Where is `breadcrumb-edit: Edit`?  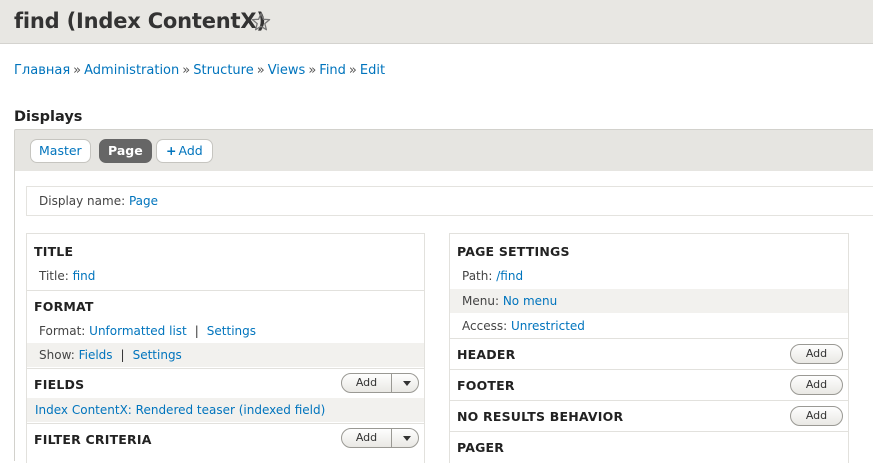 breadcrumb-edit: Edit is located at coordinates (372, 70).